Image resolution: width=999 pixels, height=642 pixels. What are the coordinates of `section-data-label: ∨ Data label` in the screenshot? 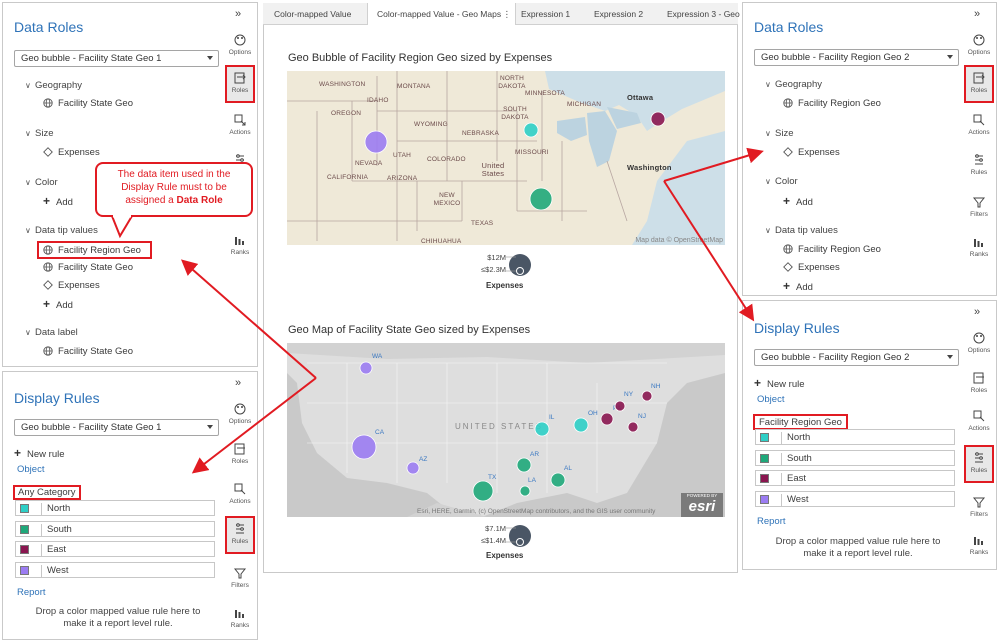 It's located at (51, 332).